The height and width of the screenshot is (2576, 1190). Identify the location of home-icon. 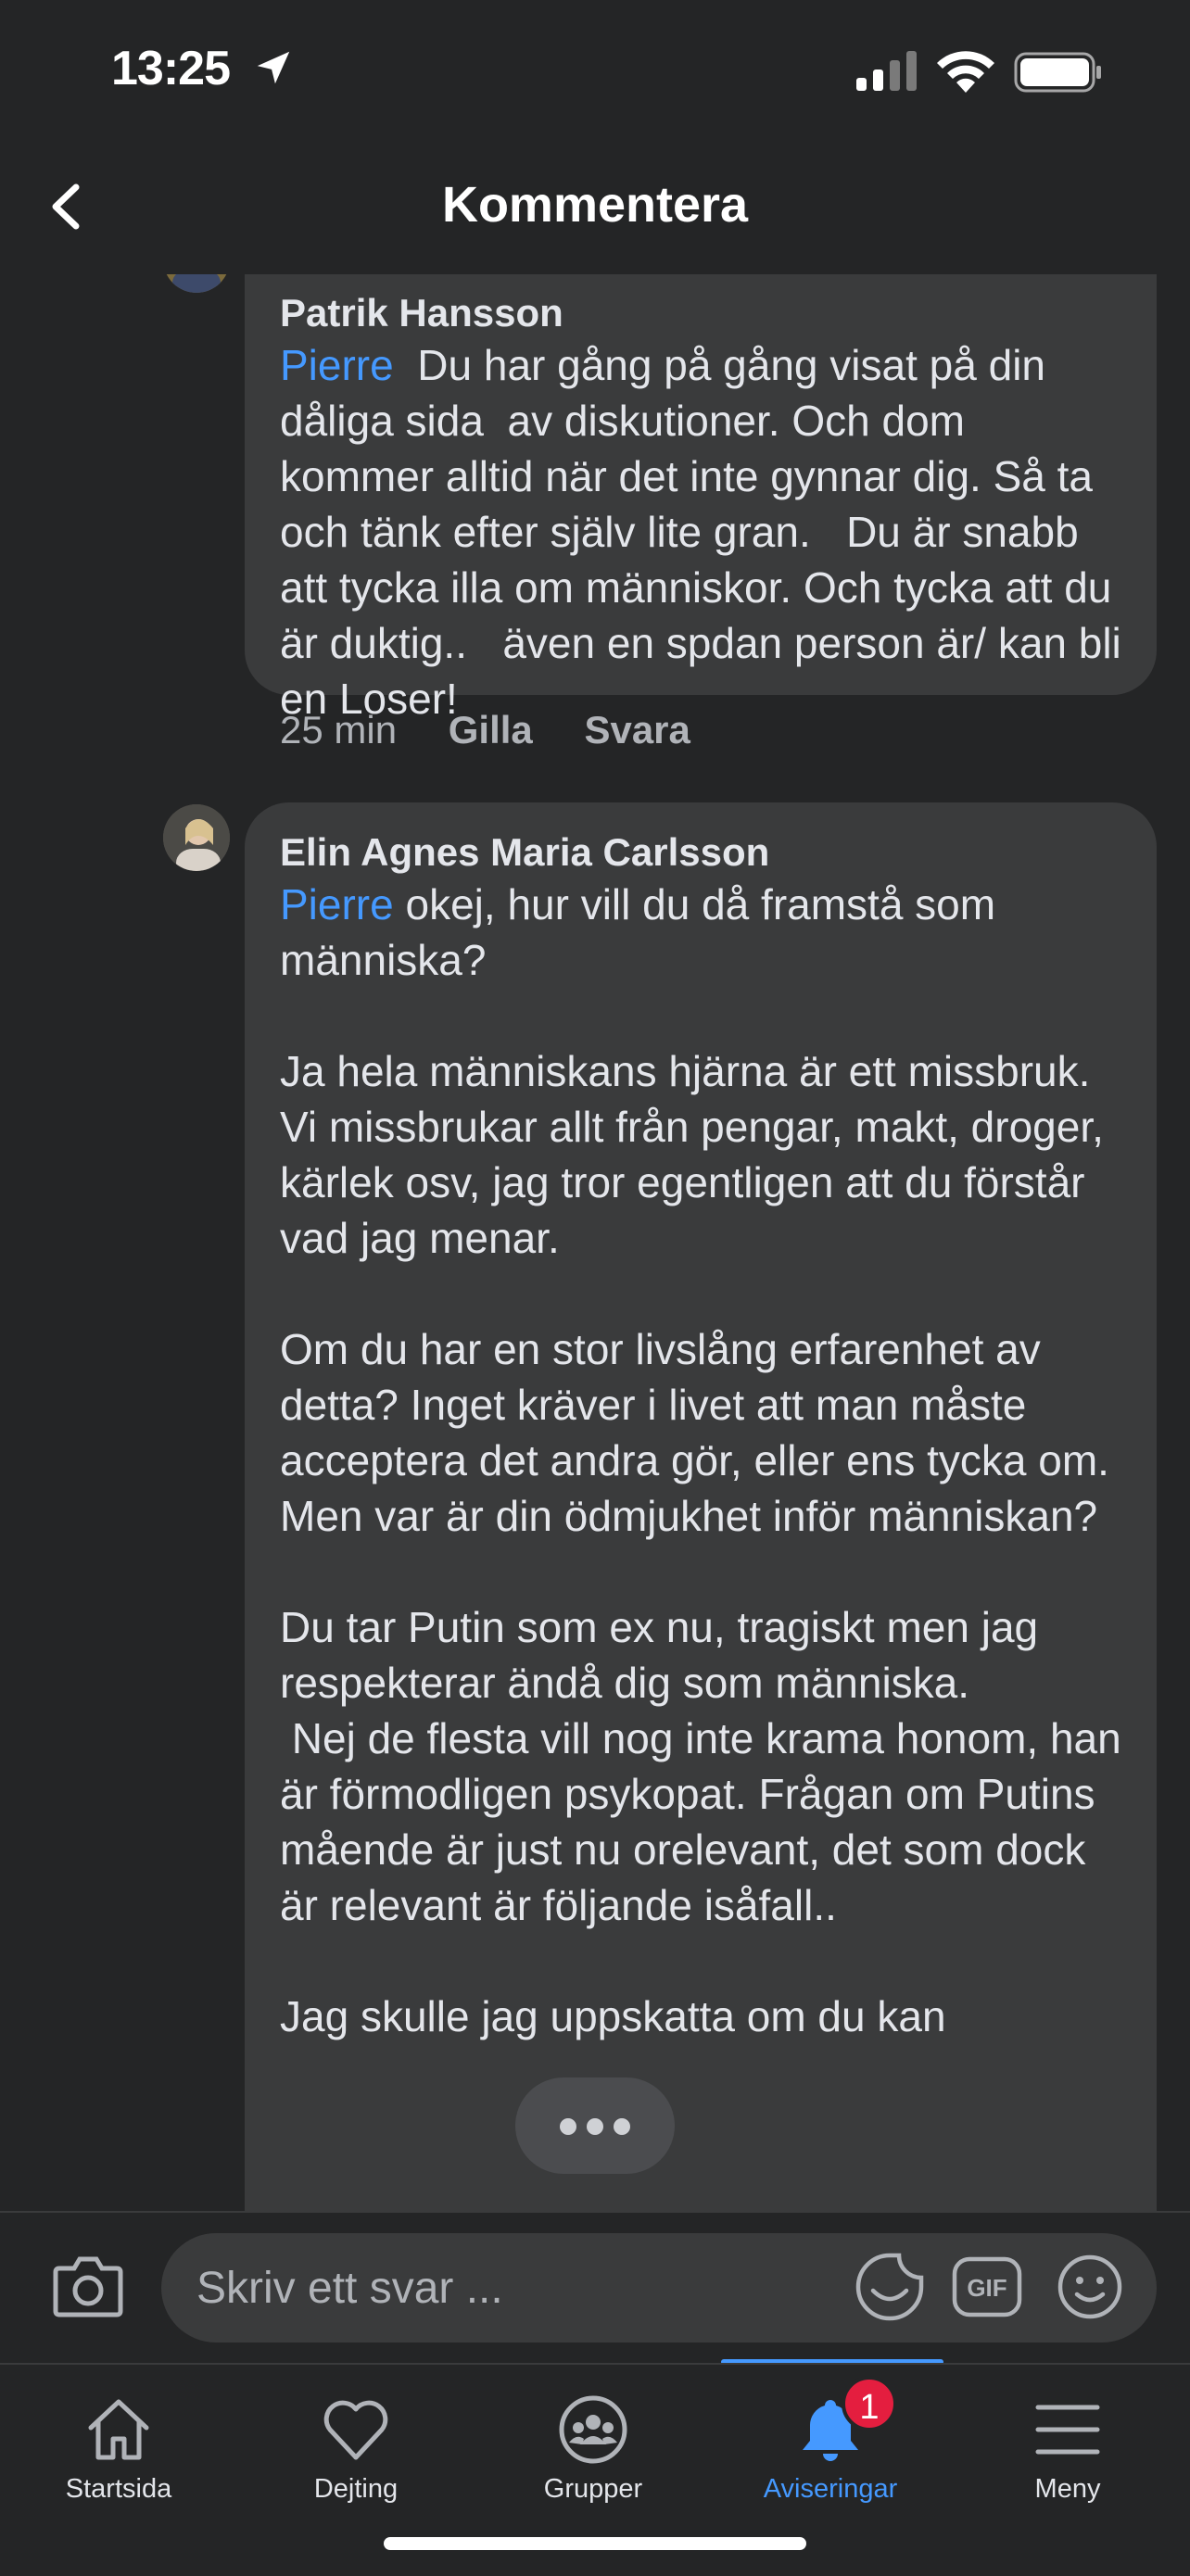
(118, 2429).